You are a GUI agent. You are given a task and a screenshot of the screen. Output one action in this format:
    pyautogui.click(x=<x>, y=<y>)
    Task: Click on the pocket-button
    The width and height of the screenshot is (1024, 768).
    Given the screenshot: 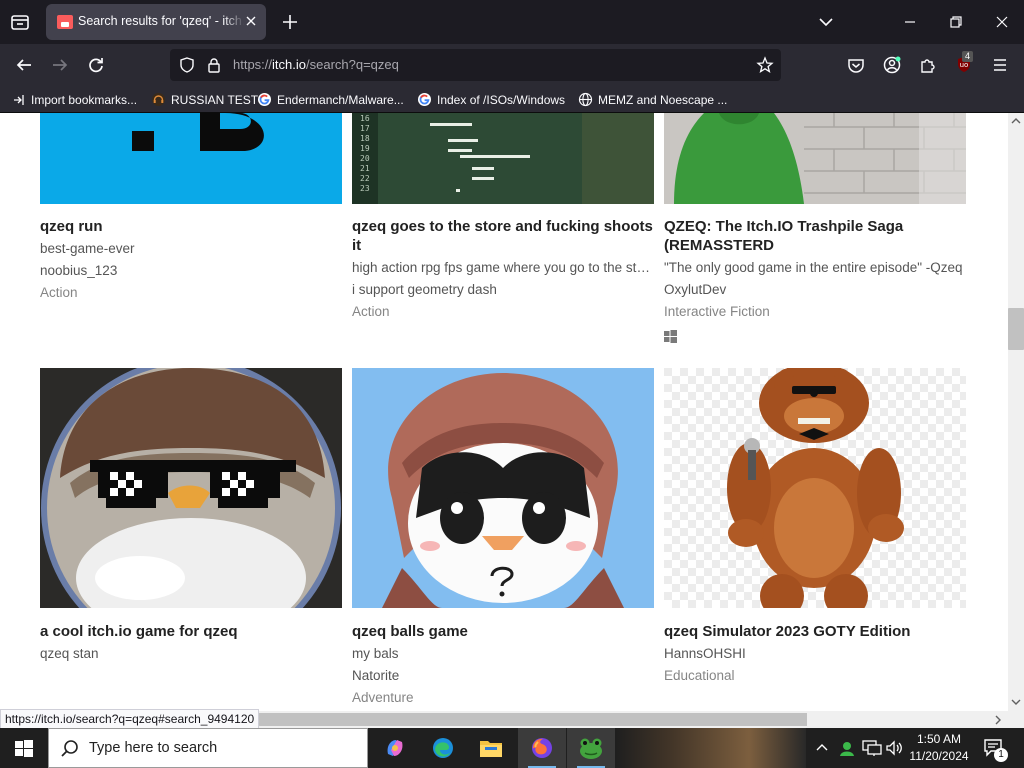 What is the action you would take?
    pyautogui.click(x=856, y=65)
    